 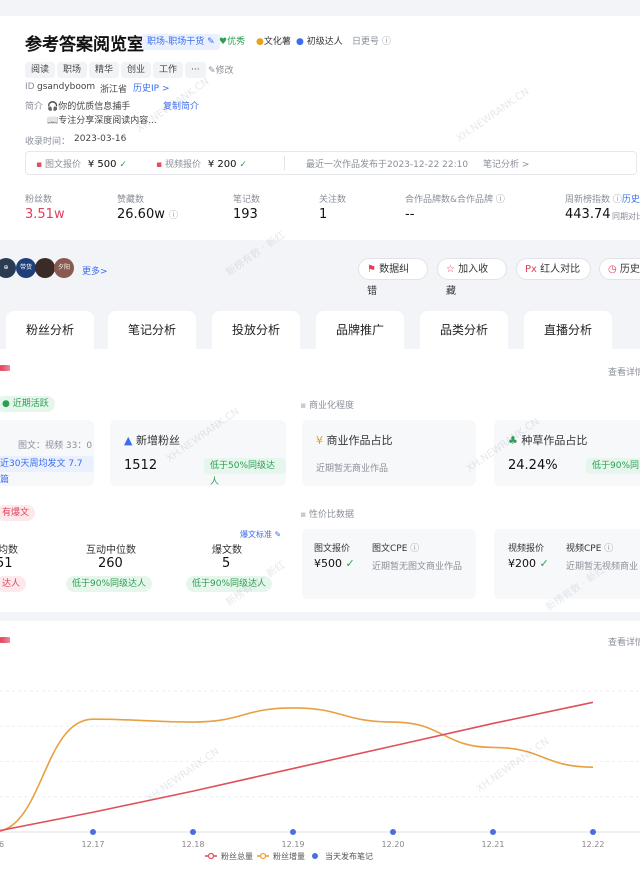 What do you see at coordinates (256, 330) in the screenshot?
I see `tab-delivery-analysis: 投放分析` at bounding box center [256, 330].